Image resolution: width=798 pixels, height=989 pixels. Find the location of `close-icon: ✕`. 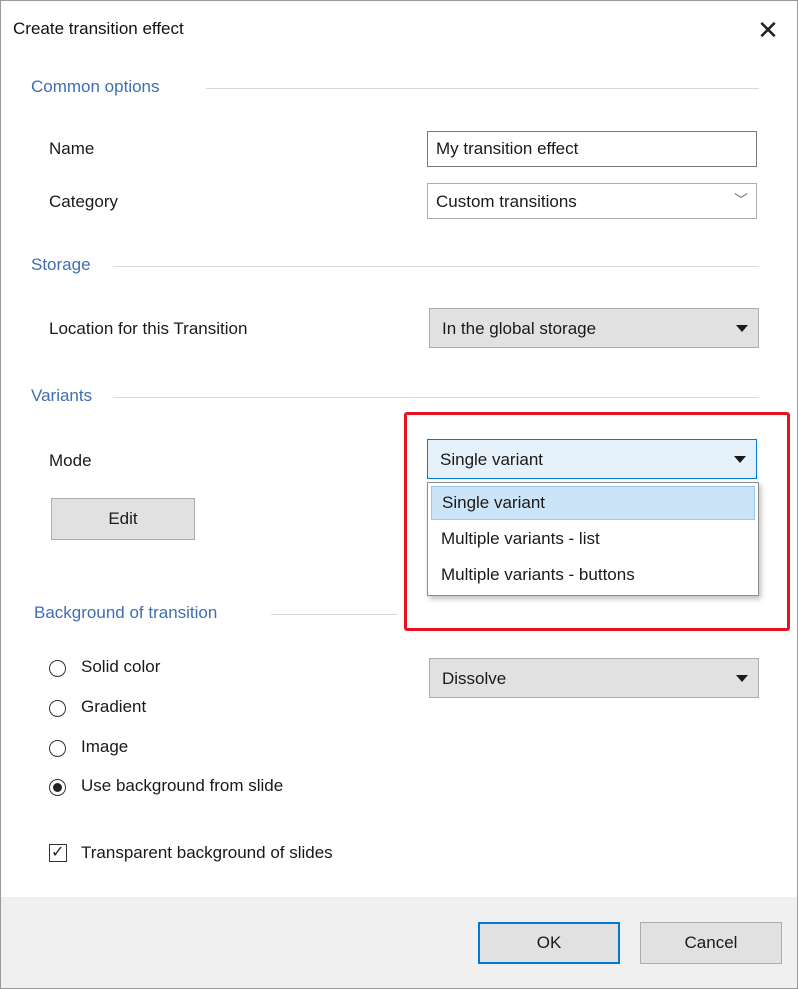

close-icon: ✕ is located at coordinates (768, 30).